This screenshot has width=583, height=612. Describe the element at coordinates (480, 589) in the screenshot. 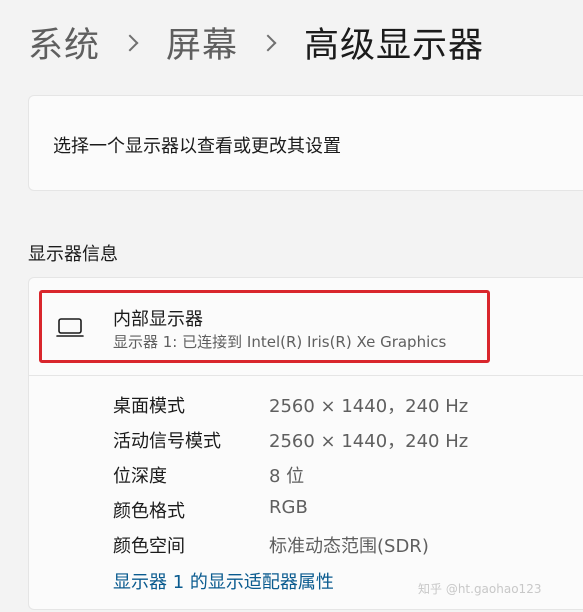

I see `watermark: 知乎 @ht.gaohao123` at that location.